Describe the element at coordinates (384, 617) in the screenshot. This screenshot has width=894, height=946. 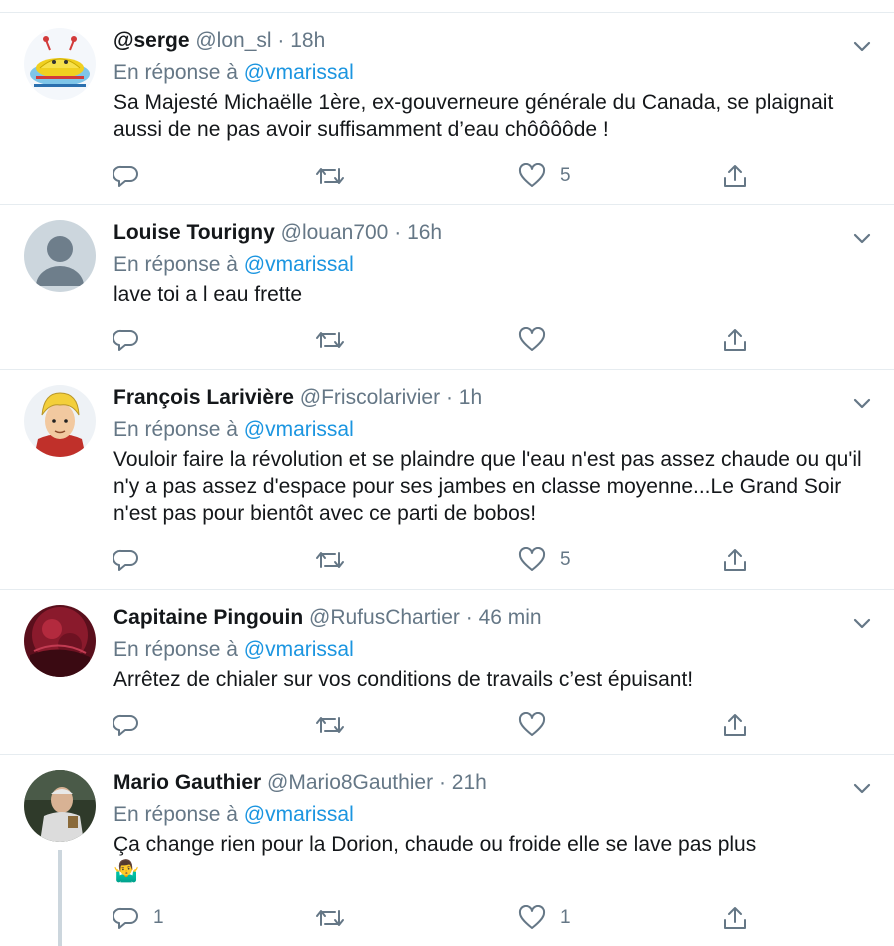
I see `username: @RufusChartier` at that location.